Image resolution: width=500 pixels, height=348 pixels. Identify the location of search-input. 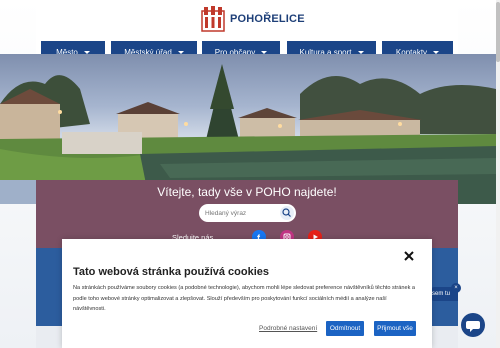
(241, 213).